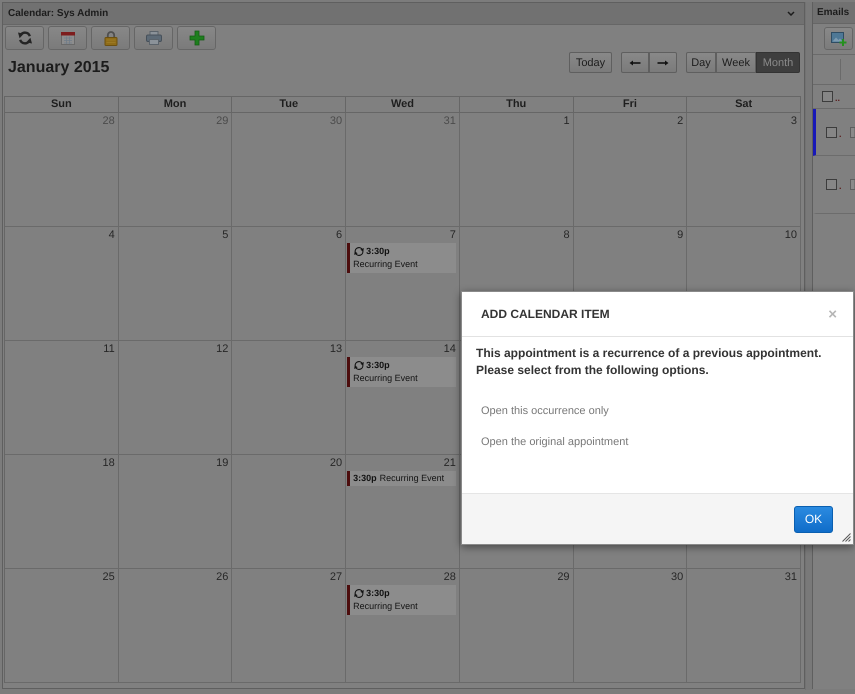  I want to click on refresh-icon, so click(24, 38).